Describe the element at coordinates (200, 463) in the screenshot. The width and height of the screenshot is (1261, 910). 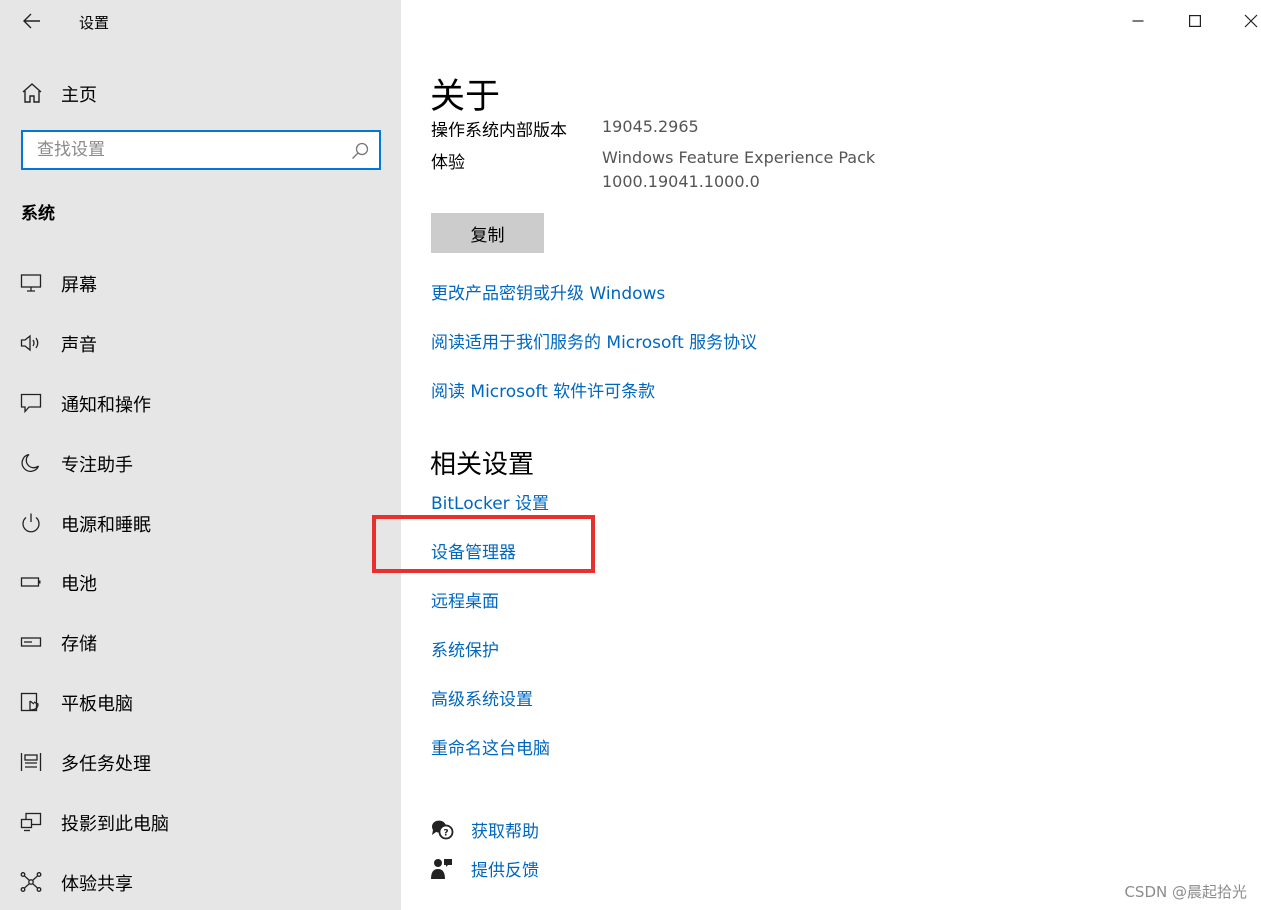
I see `sidebar-item-focus-assist: 专注助手` at that location.